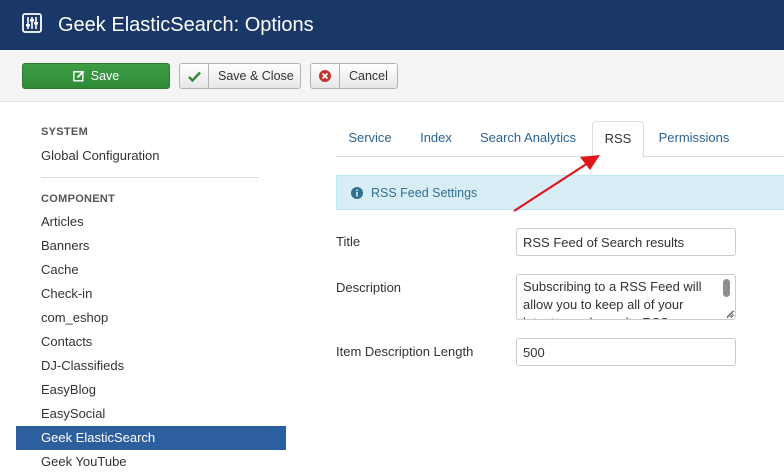 This screenshot has width=784, height=472. I want to click on title-label: Title, so click(348, 241).